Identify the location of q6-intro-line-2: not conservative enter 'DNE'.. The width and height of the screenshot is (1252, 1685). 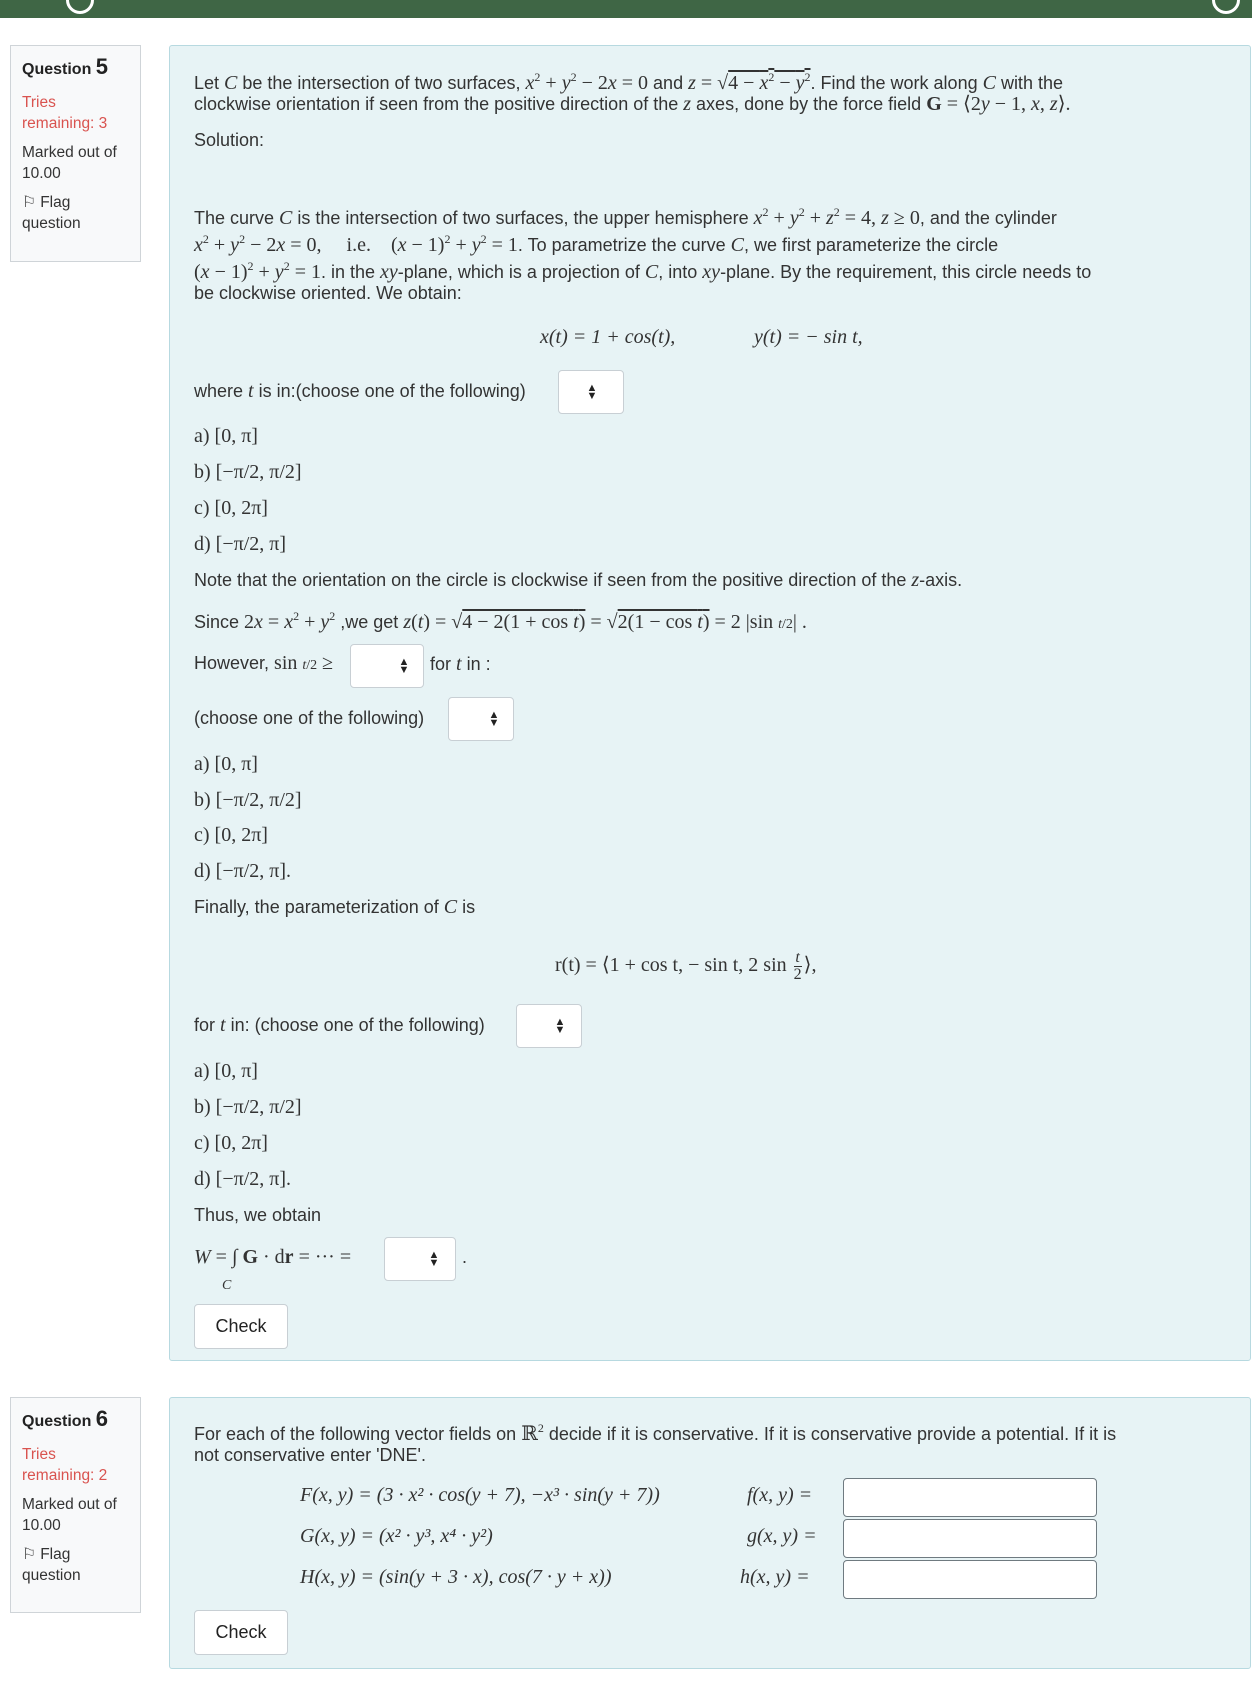
(310, 1455).